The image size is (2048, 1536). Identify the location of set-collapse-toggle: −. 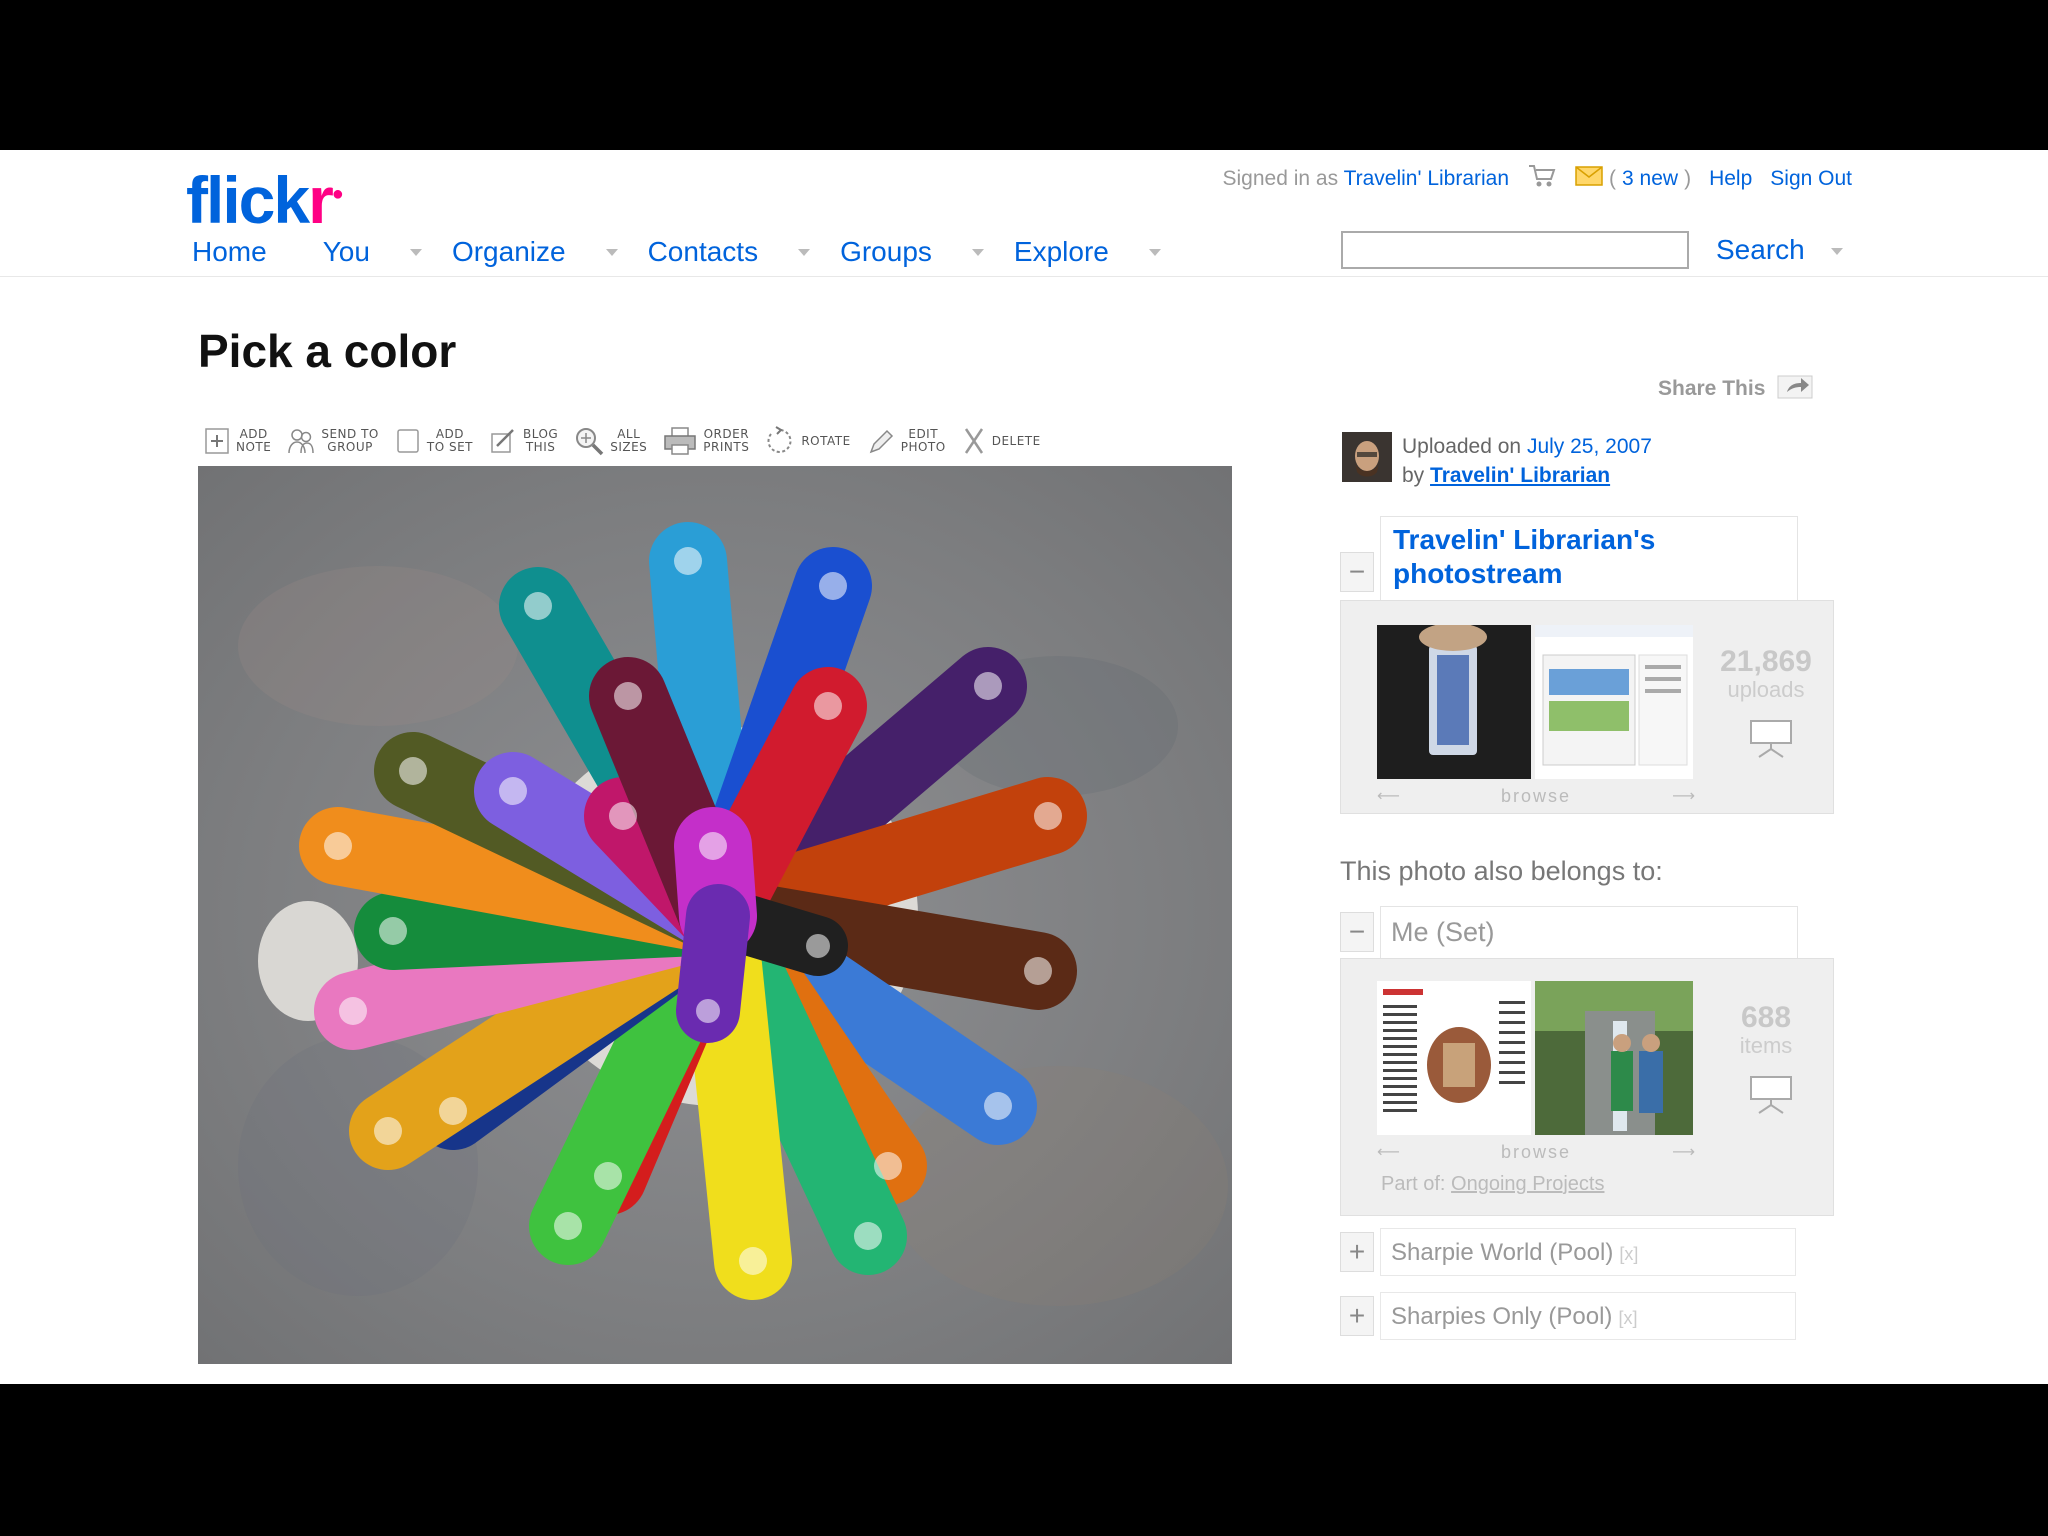
(1357, 932).